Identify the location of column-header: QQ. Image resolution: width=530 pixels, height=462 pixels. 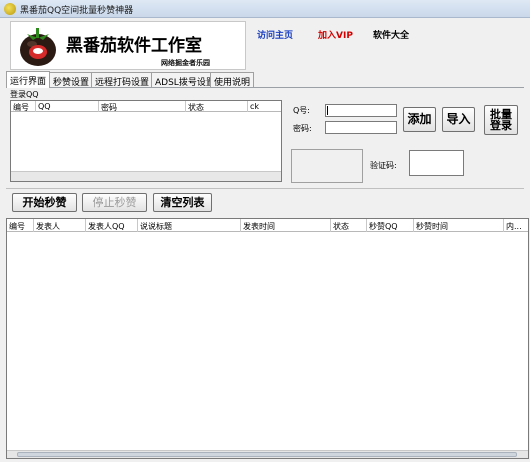
(67, 106).